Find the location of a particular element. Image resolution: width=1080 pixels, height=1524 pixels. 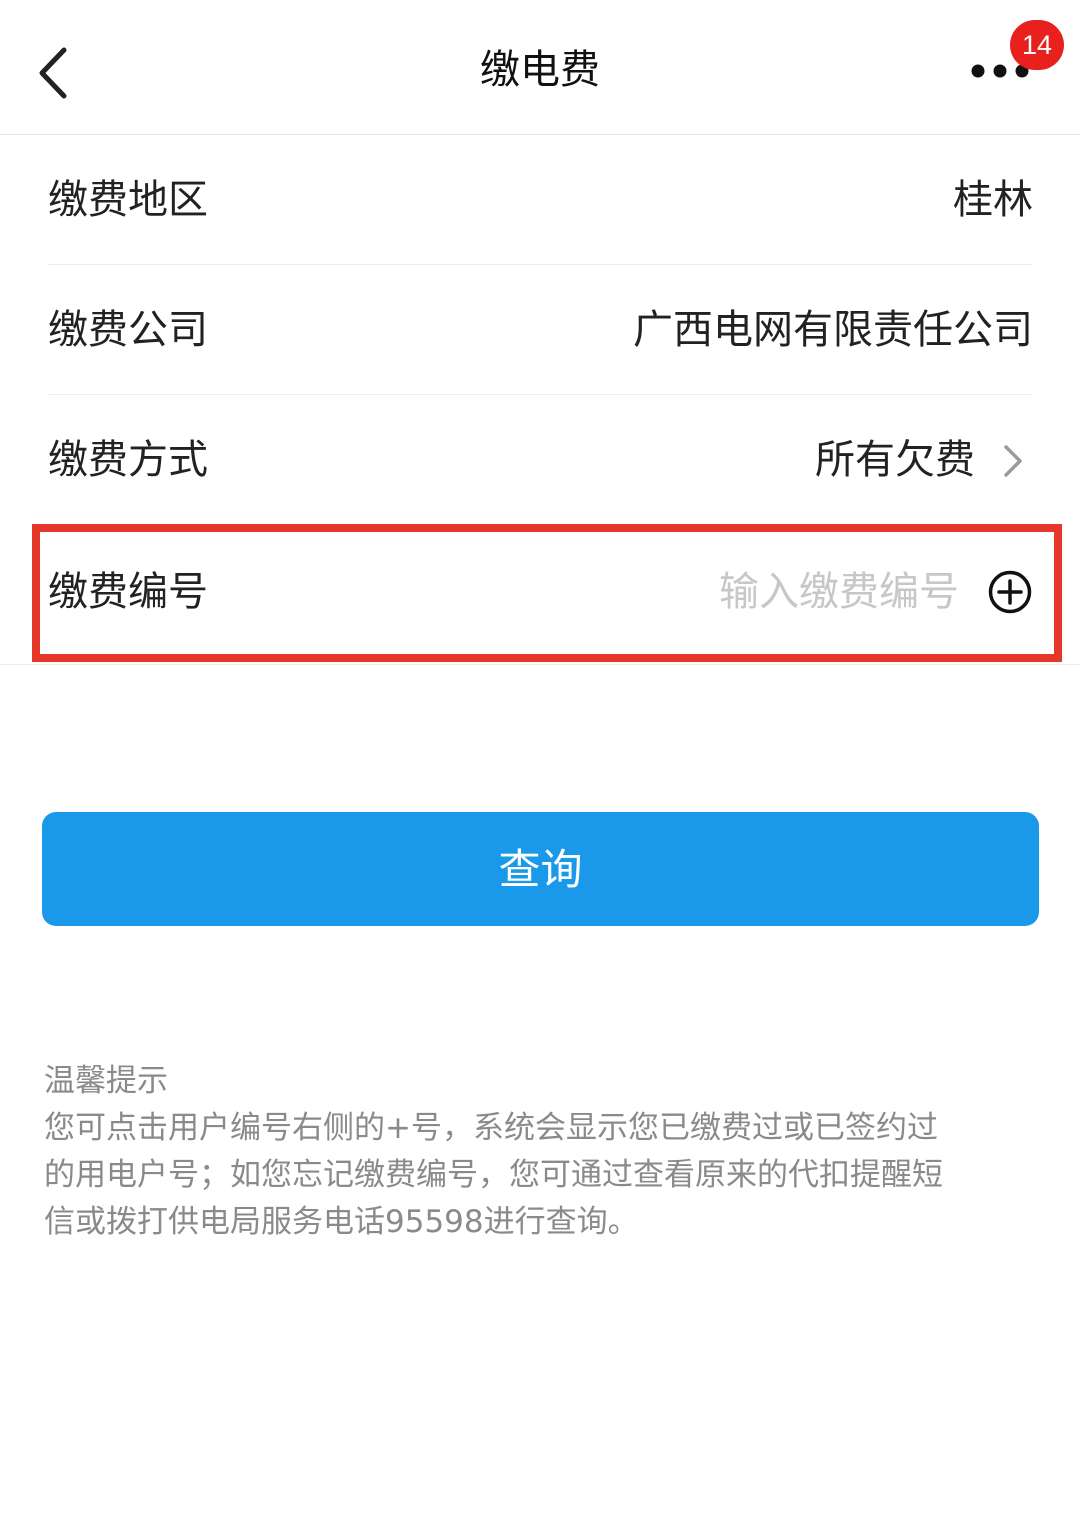

company-row: 缴费公司 广西电网有限责任公司 is located at coordinates (540, 330).